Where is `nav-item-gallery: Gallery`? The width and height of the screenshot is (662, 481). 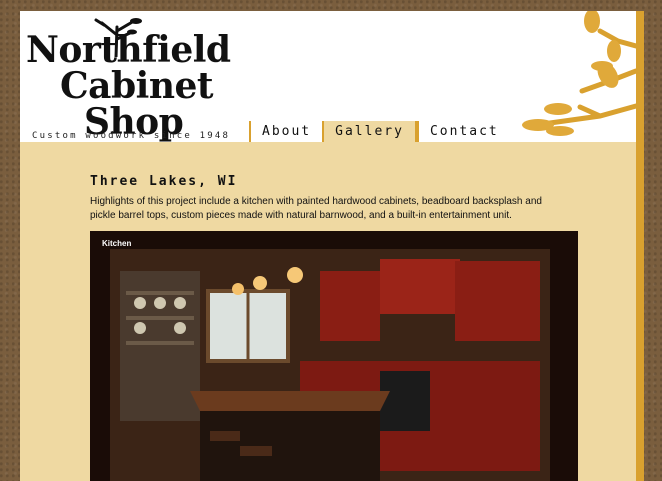
nav-item-gallery: Gallery is located at coordinates (369, 131).